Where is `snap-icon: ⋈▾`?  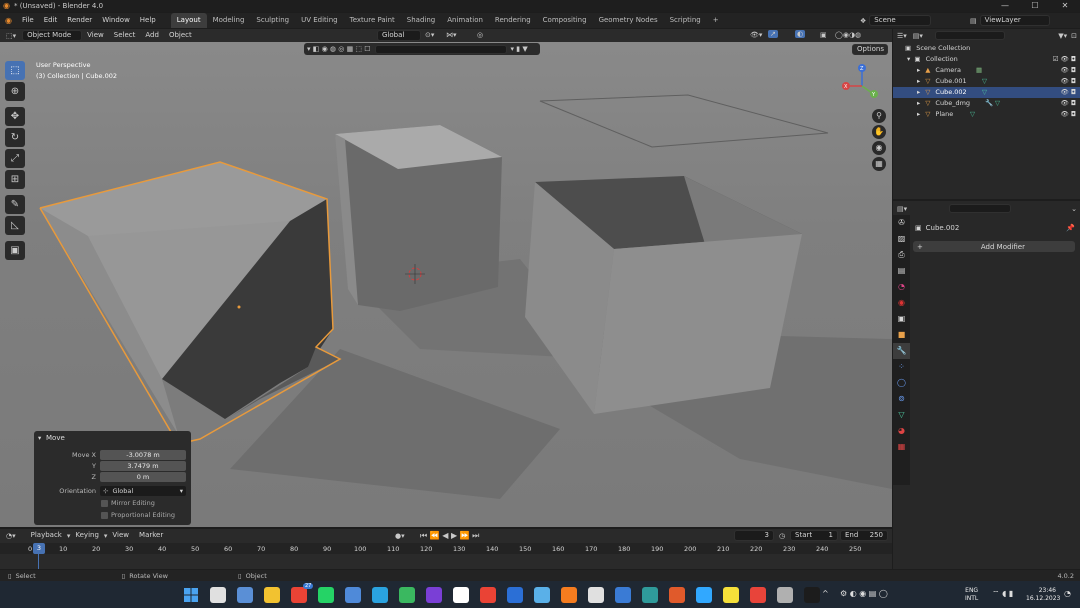
snap-icon: ⋈▾ is located at coordinates (451, 35).